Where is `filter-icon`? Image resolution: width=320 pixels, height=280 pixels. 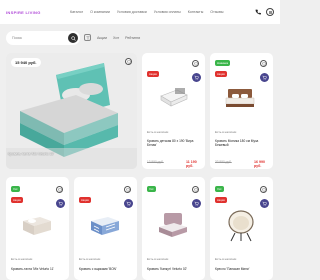
filter-icon is located at coordinates (87, 37).